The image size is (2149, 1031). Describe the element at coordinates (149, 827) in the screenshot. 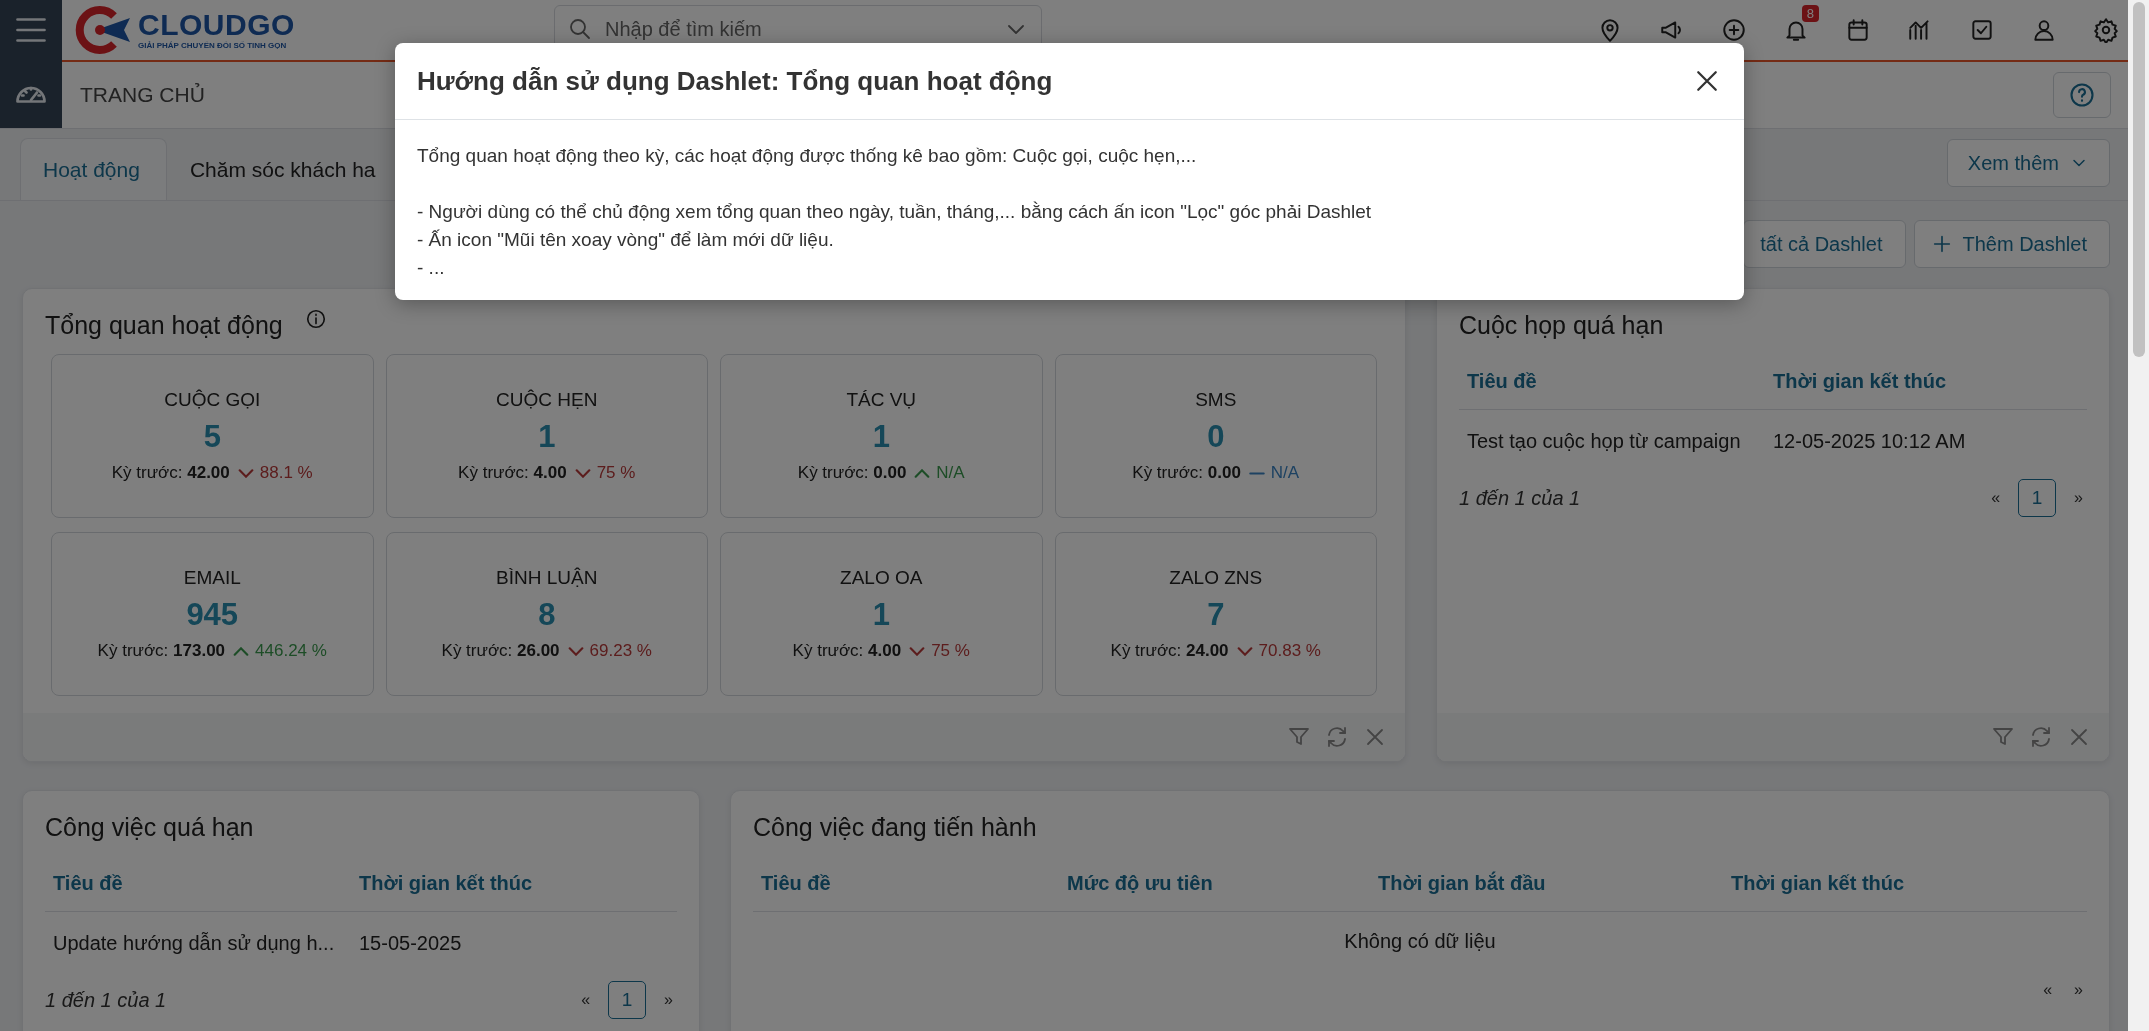

I see `dashlet-title: Công việc quá hạn` at that location.